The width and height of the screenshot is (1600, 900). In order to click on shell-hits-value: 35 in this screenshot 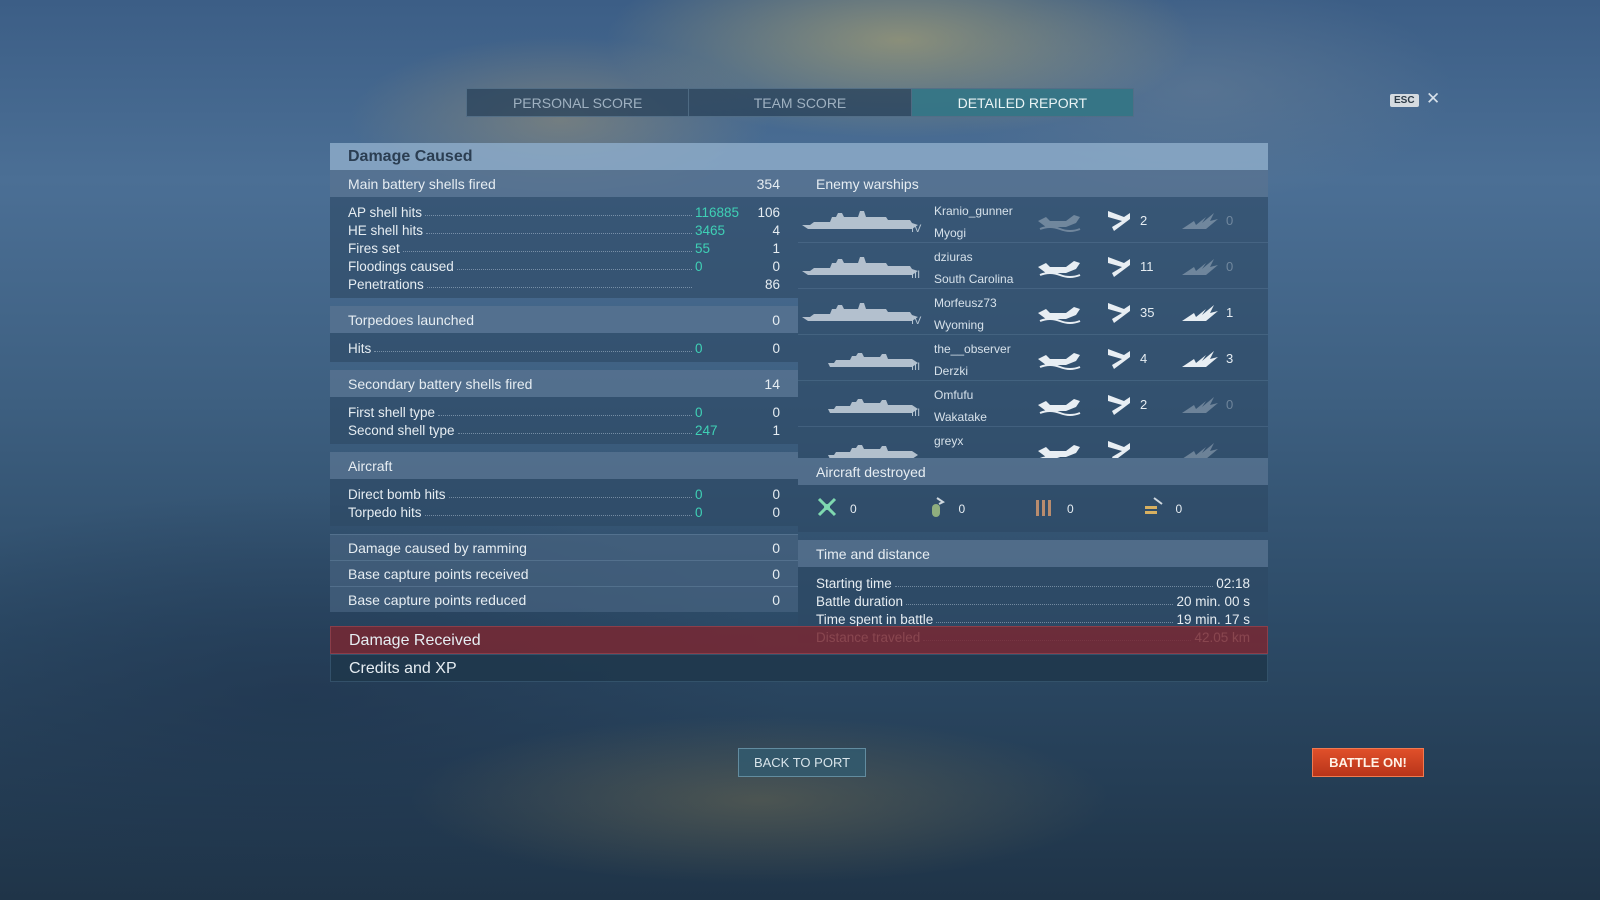, I will do `click(1147, 312)`.